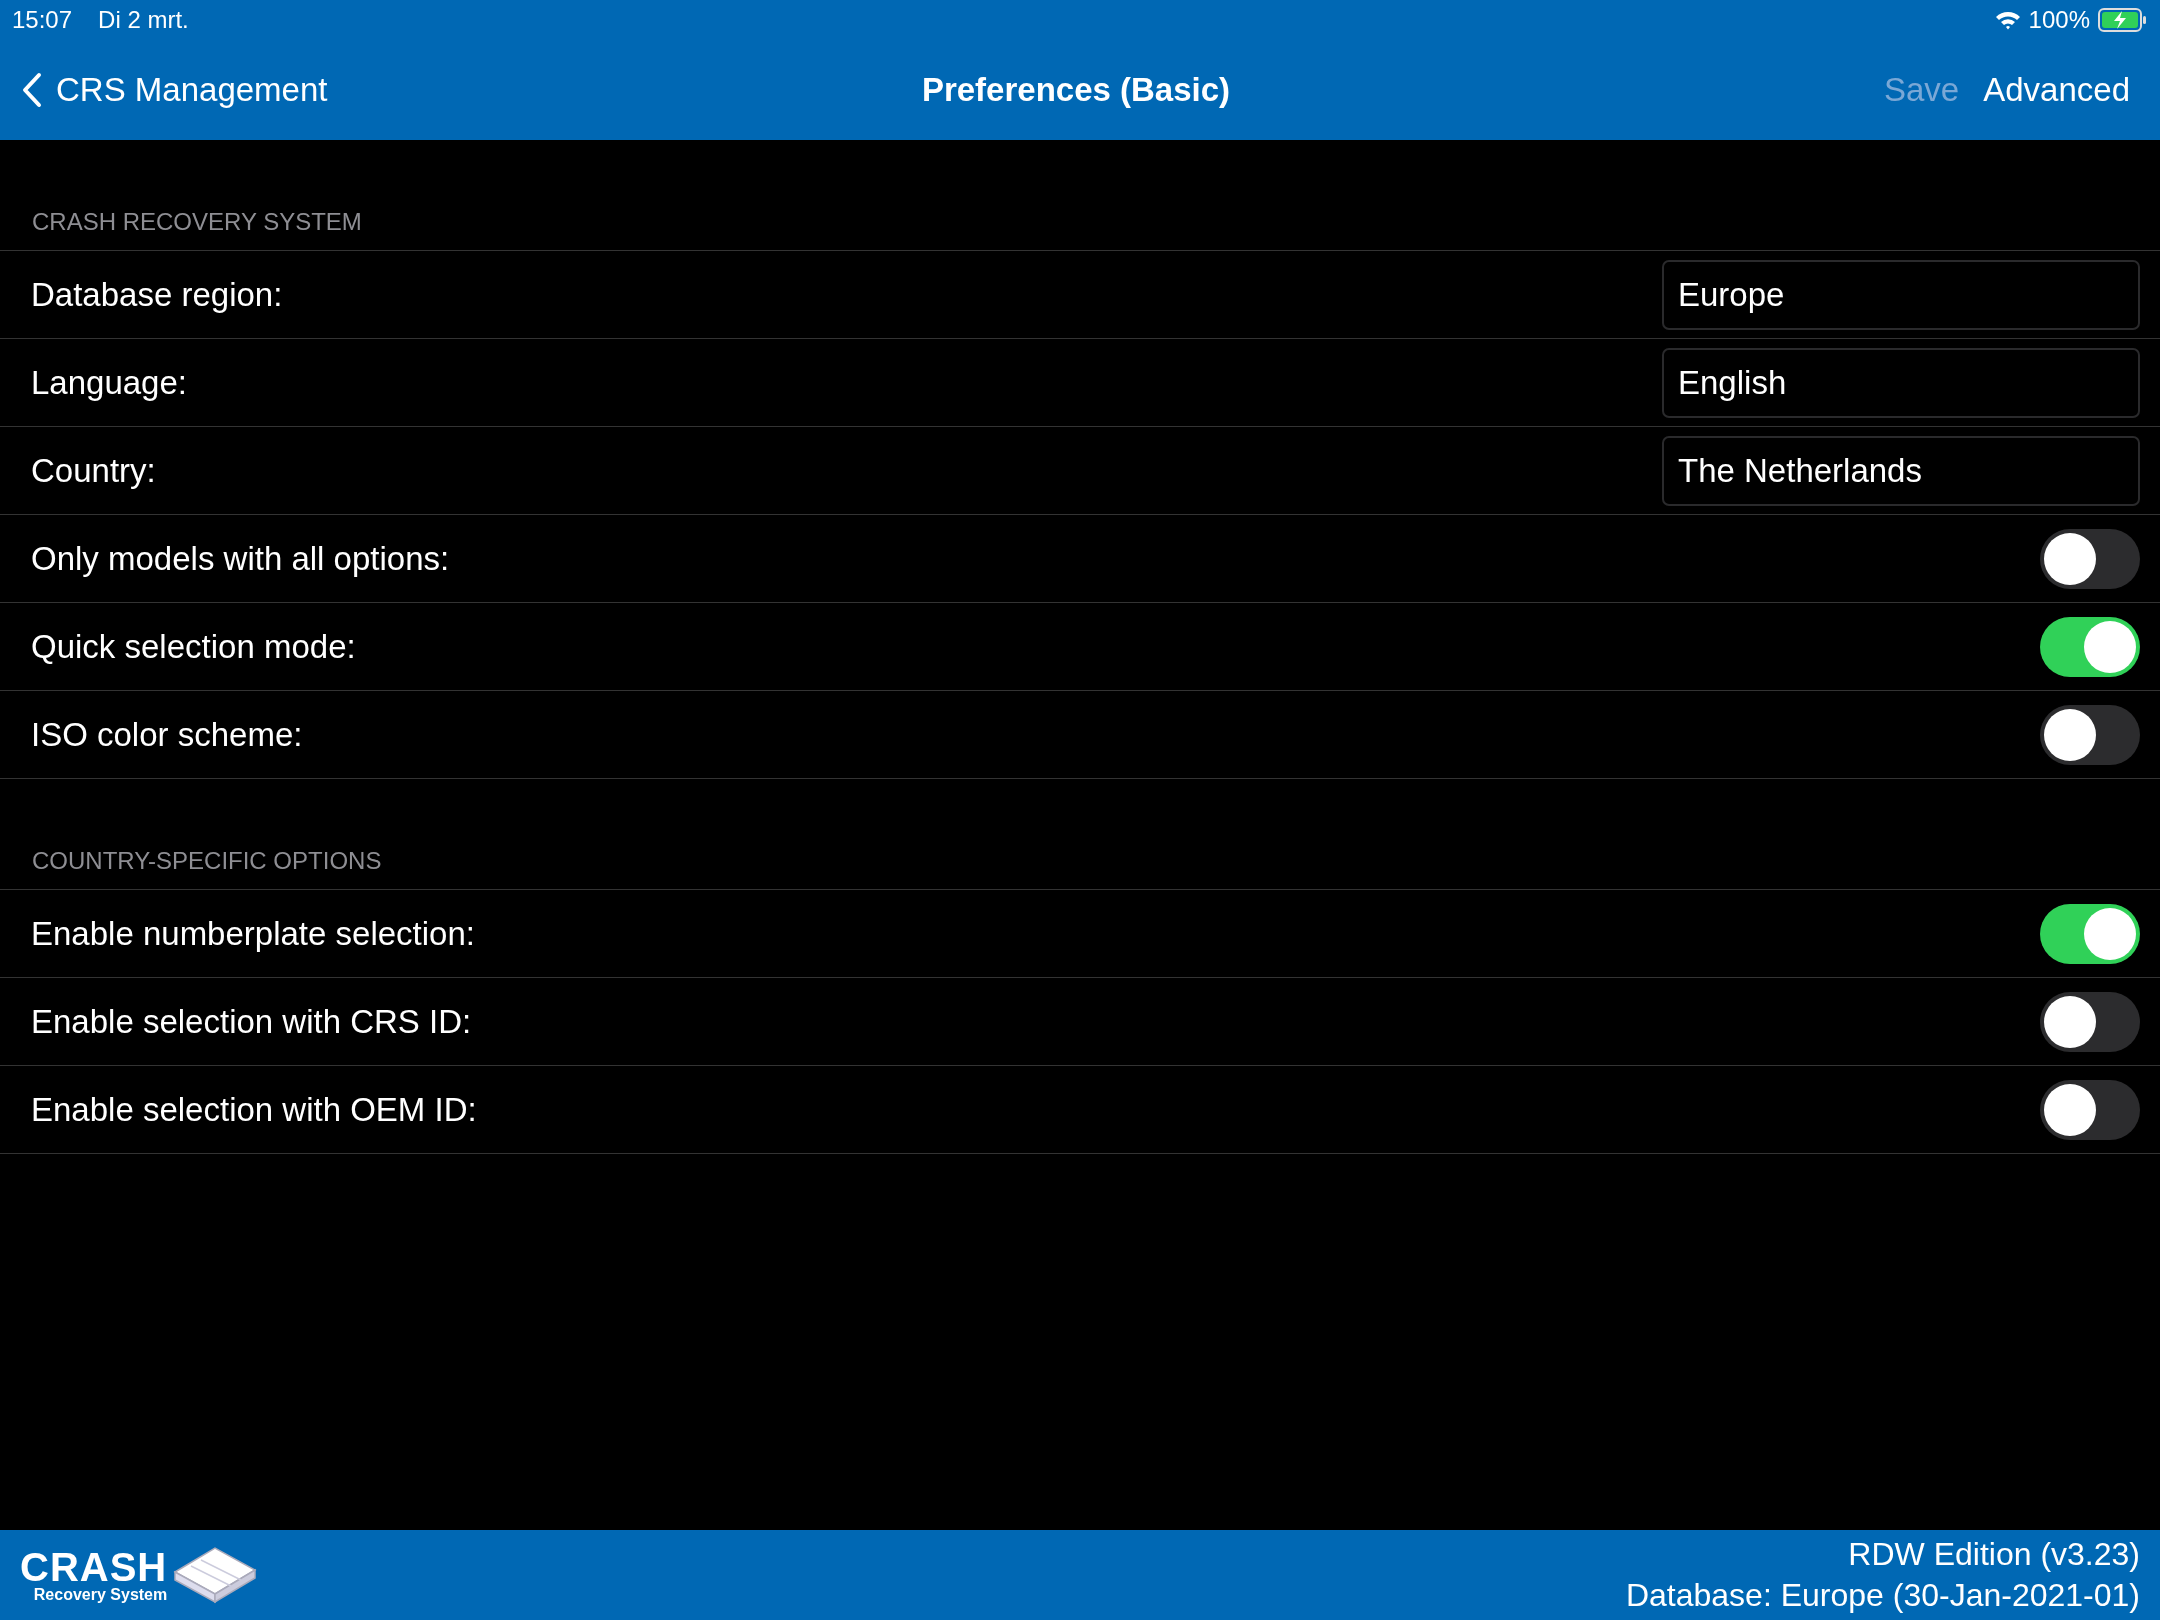 The image size is (2160, 1620). Describe the element at coordinates (214, 1575) in the screenshot. I see `disc-drive-icon` at that location.